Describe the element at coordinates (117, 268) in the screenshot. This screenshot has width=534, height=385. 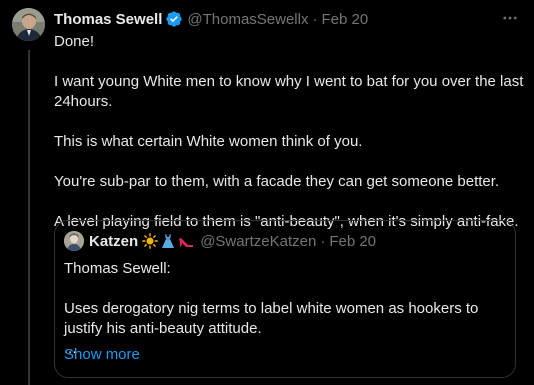
I see `quoted-paragraph: Thomas Sewell:` at that location.